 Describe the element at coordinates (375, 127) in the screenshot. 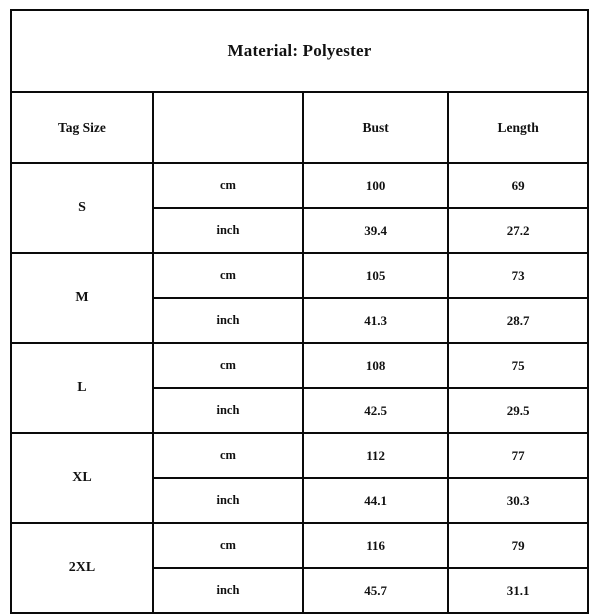

I see `column-header-bust: Bust` at that location.